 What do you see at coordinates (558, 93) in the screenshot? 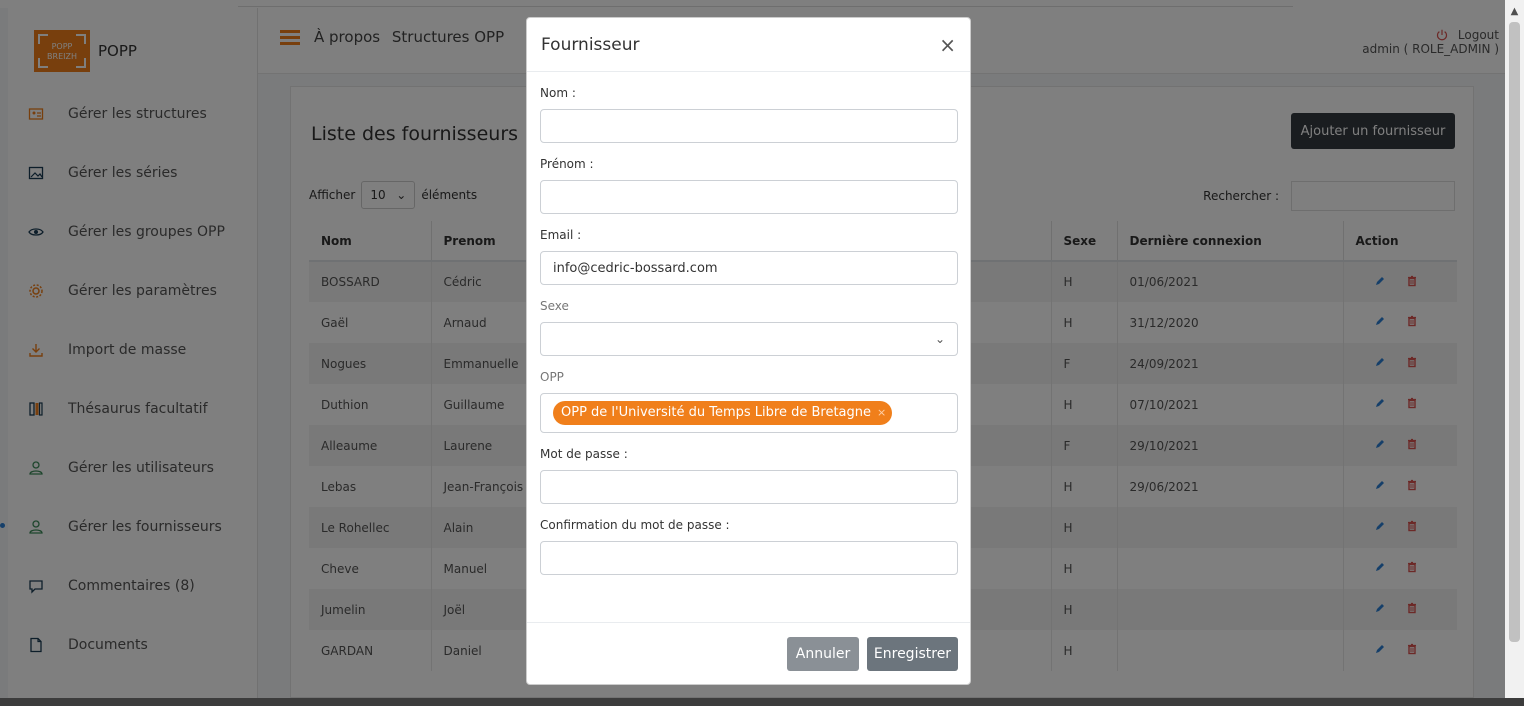
I see `nom-label: Nom :` at bounding box center [558, 93].